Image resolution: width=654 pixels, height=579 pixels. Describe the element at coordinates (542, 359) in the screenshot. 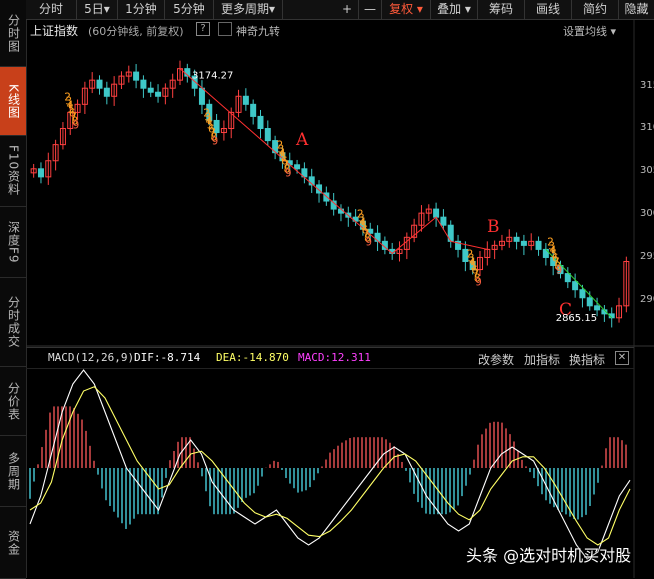

I see `add-indicator-button: 加指标` at that location.